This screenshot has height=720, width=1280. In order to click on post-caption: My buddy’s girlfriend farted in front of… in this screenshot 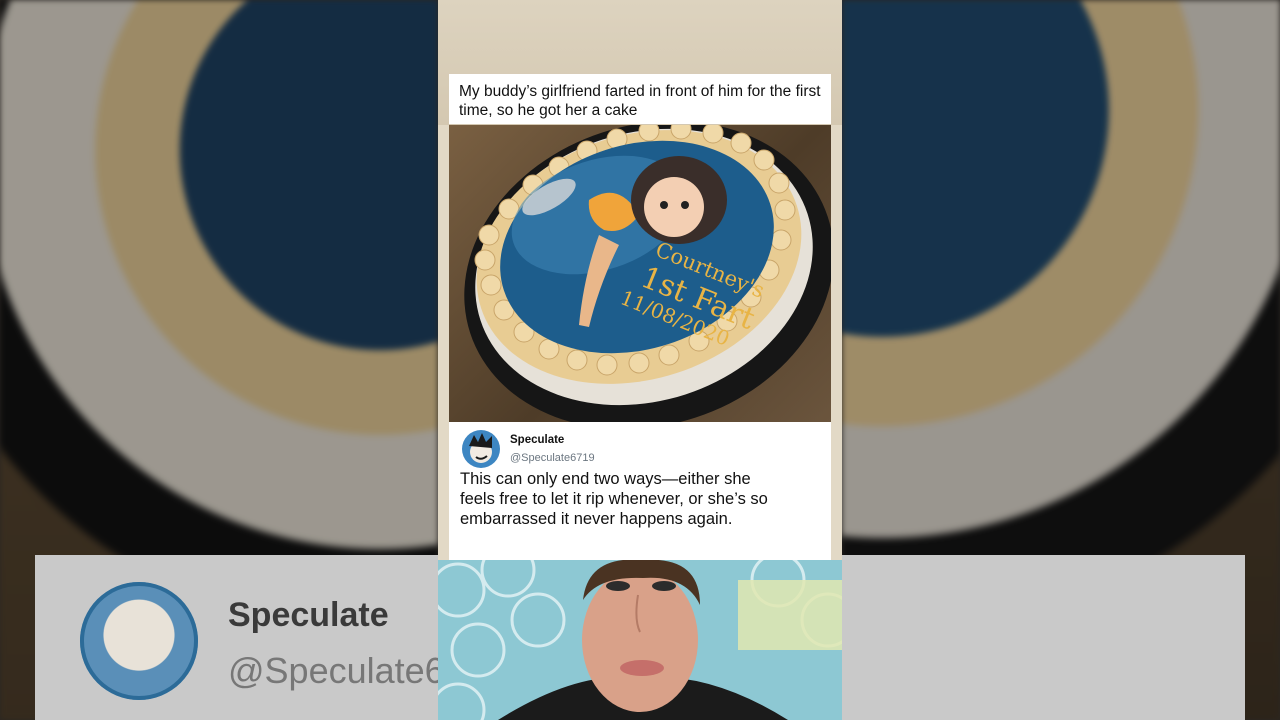, I will do `click(640, 99)`.